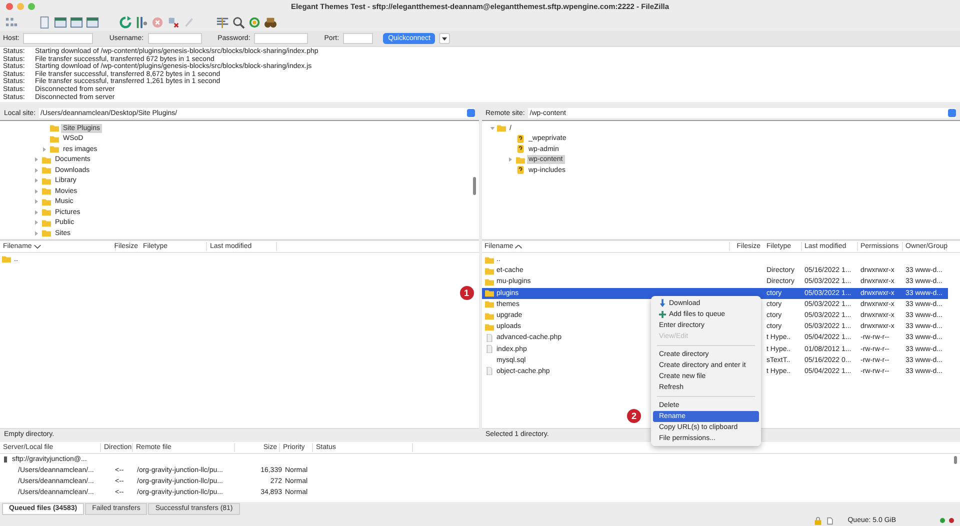  I want to click on down-arrow-icon, so click(662, 303).